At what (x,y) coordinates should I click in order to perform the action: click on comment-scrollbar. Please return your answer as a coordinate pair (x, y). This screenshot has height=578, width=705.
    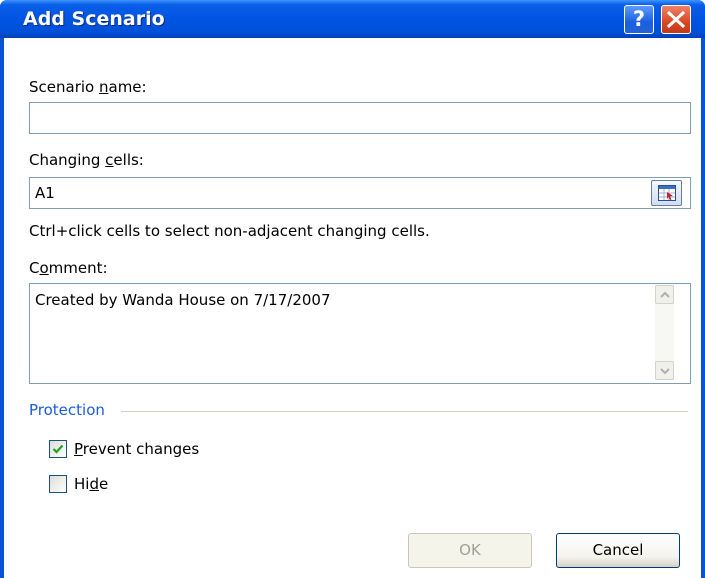
    Looking at the image, I should click on (664, 332).